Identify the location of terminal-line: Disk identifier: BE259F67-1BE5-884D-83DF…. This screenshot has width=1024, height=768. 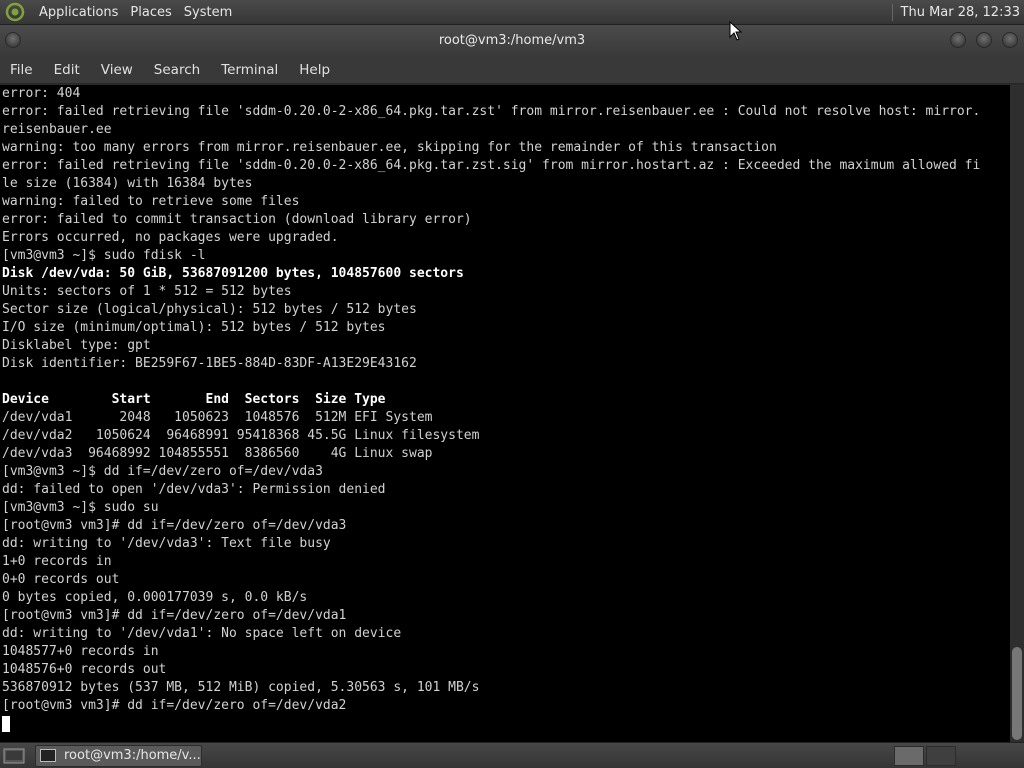
(209, 363).